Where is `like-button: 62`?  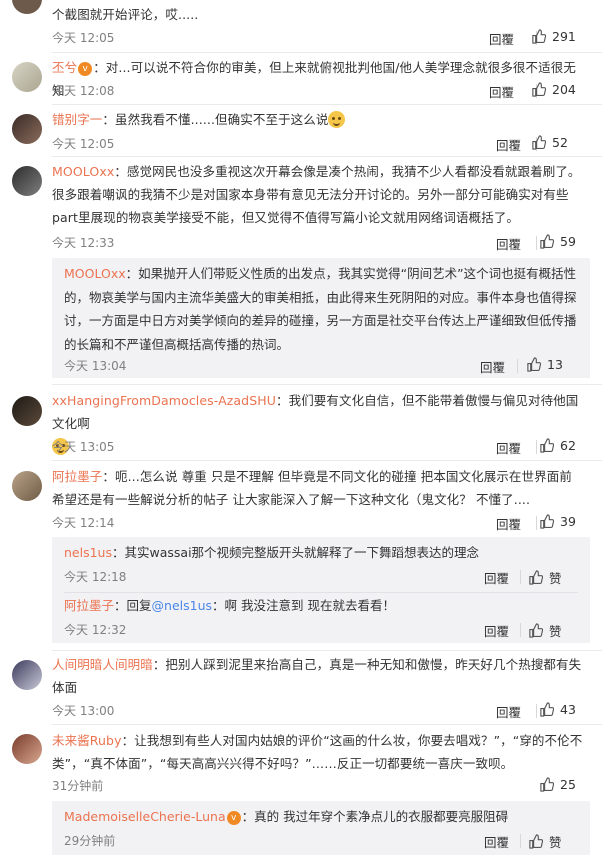 like-button: 62 is located at coordinates (557, 445).